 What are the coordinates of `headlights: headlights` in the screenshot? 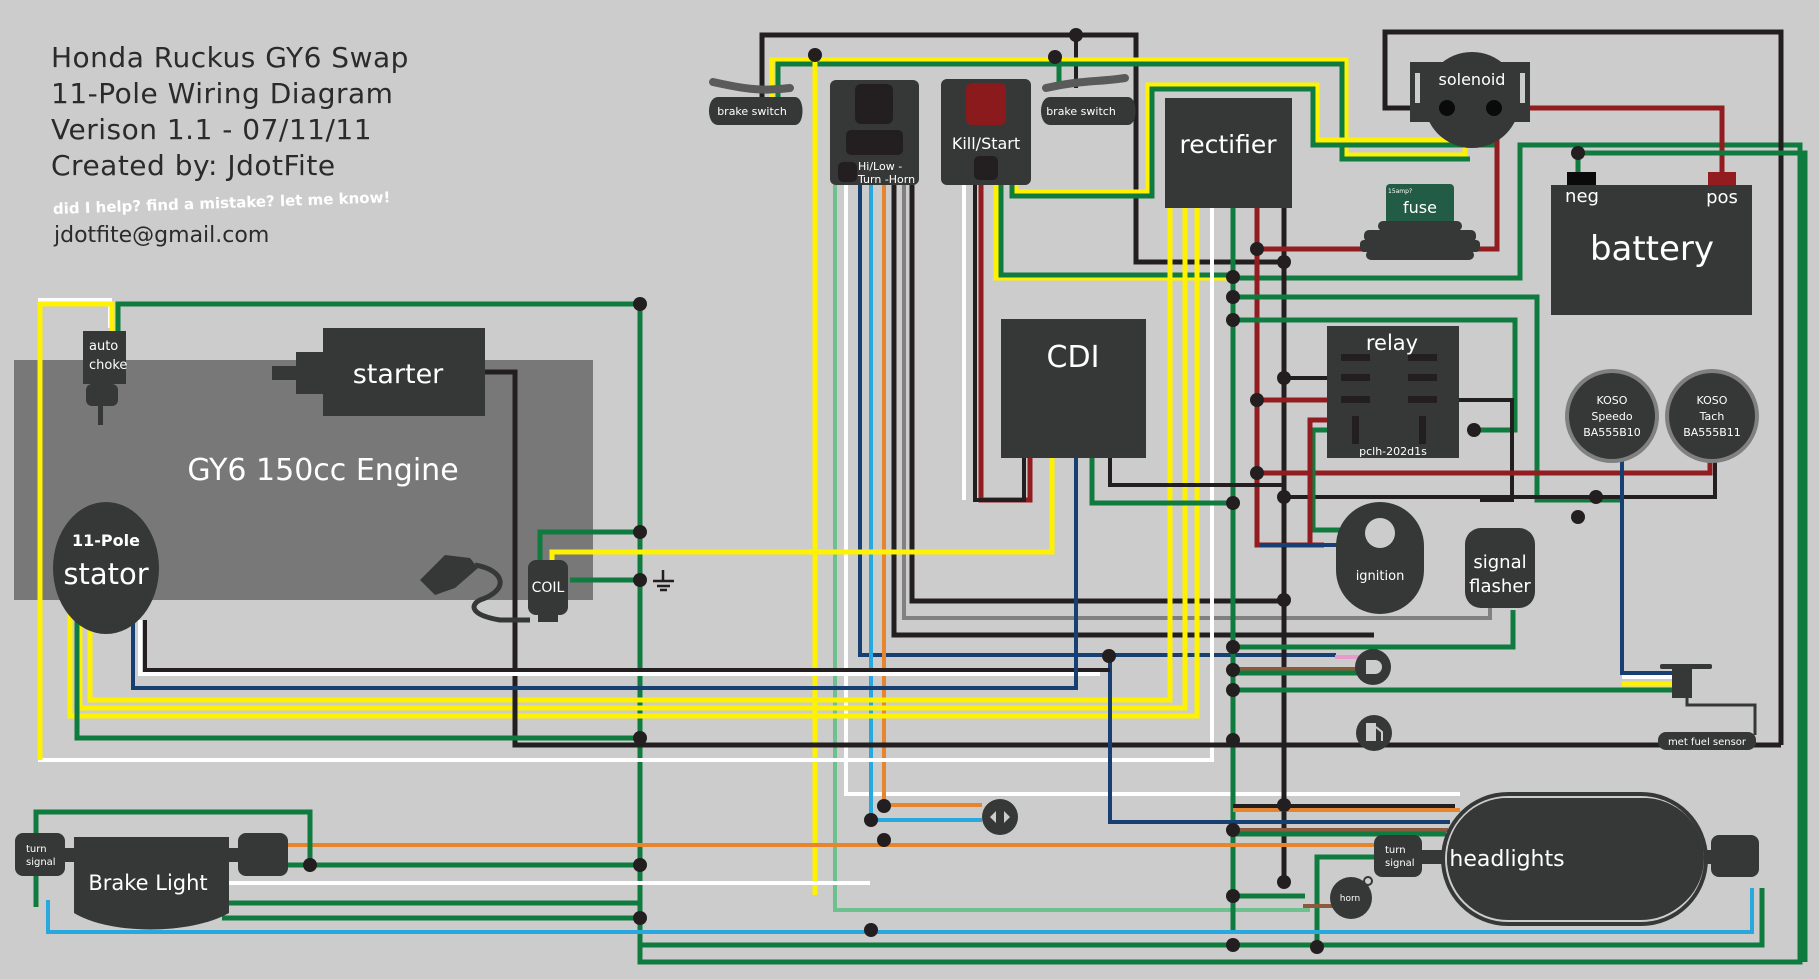 It's located at (1574, 859).